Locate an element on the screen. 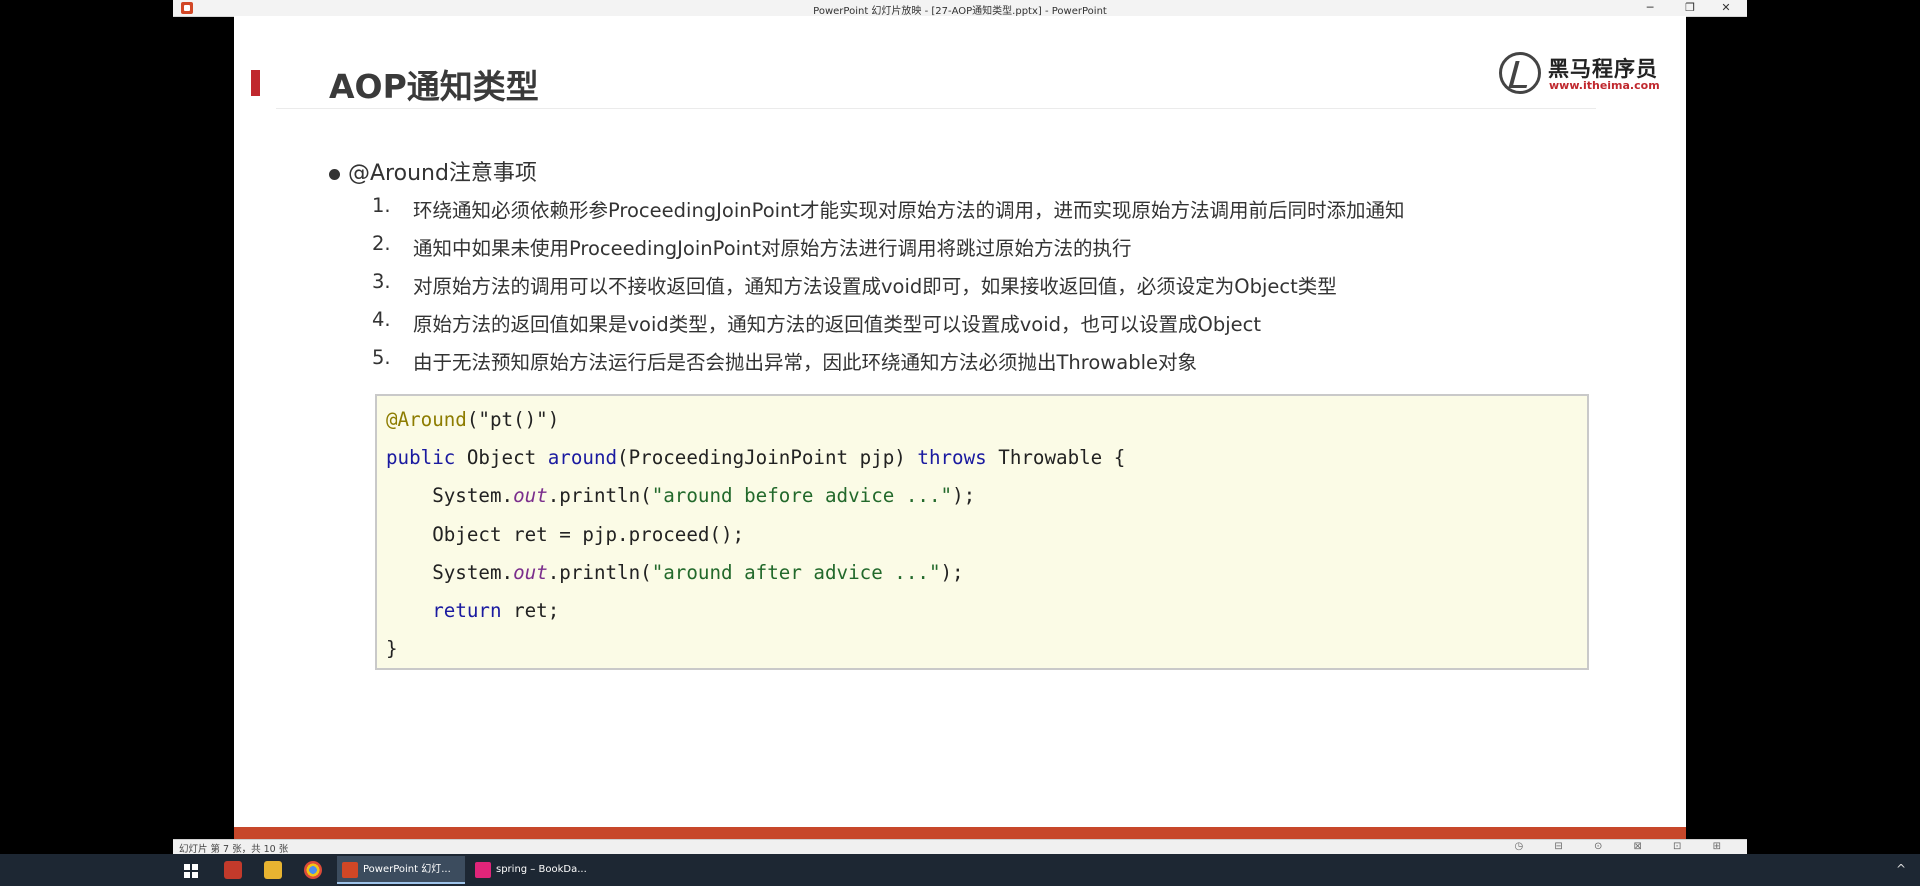 The height and width of the screenshot is (886, 1920). code-keyword: public is located at coordinates (421, 458).